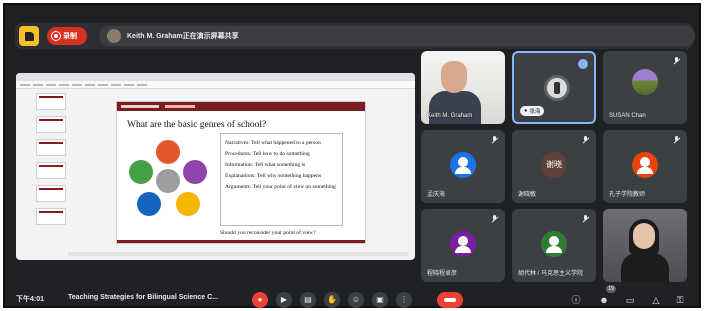 The height and width of the screenshot is (311, 704). I want to click on wheel-center, so click(168, 181).